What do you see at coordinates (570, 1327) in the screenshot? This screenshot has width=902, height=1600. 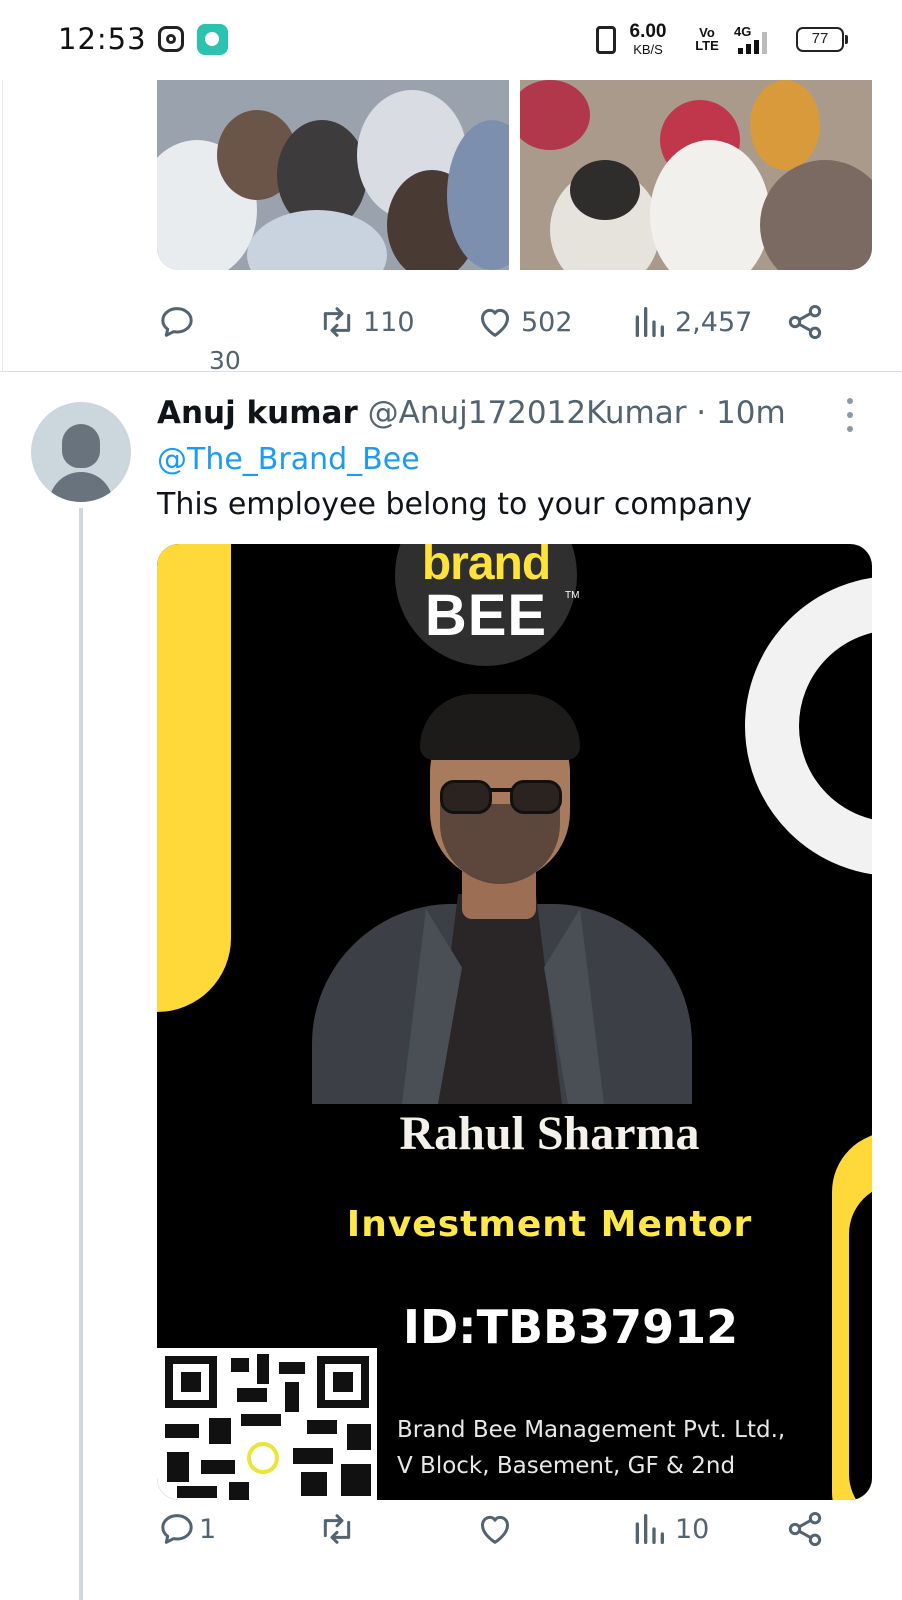 I see `employee-id: ID:TBB37912` at bounding box center [570, 1327].